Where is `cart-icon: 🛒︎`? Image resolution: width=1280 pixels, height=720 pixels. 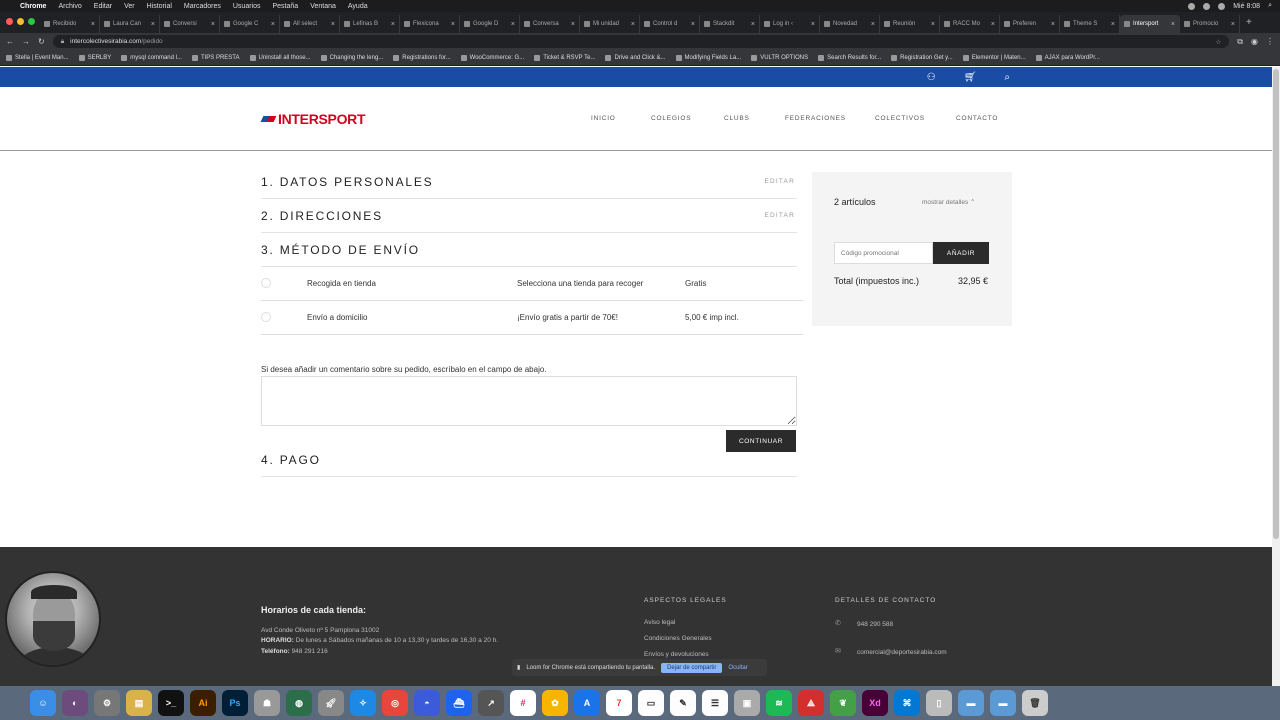
cart-icon: 🛒︎ is located at coordinates (970, 77).